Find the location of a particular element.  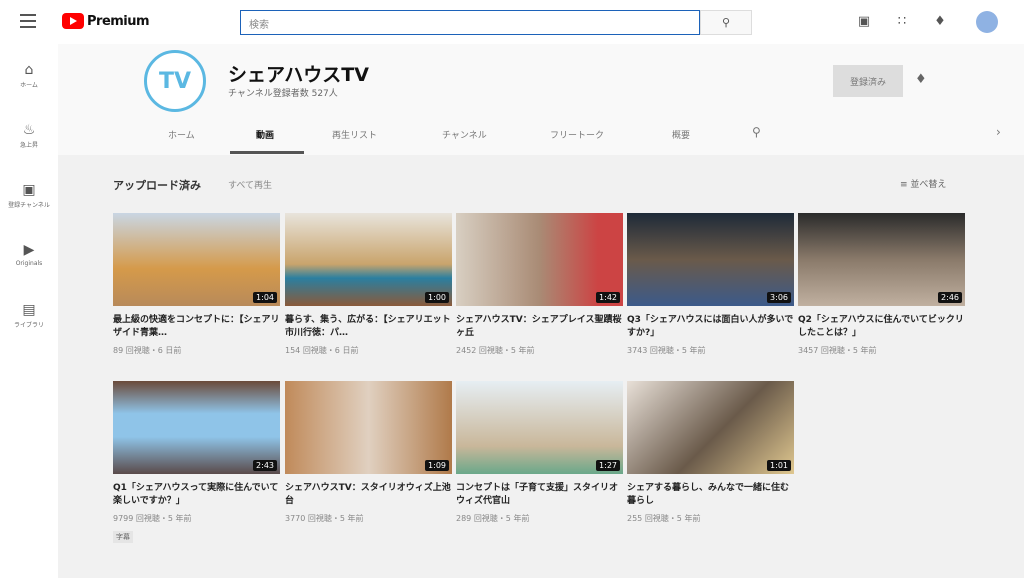

sort-button: ≡ 並べ替え is located at coordinates (923, 183).